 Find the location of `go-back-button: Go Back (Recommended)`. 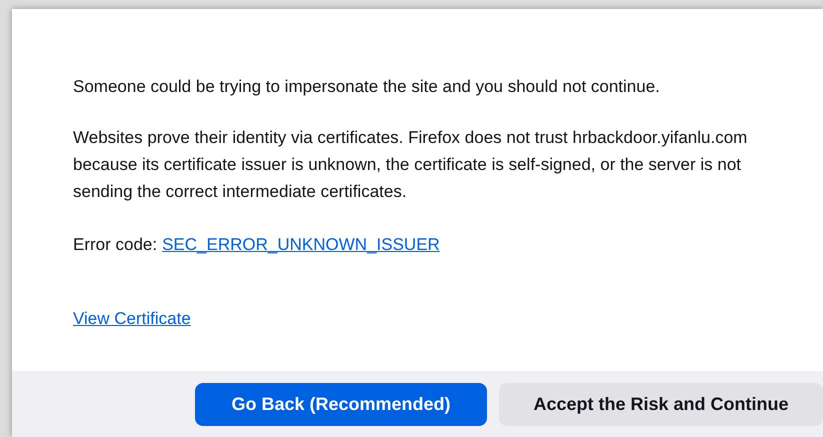

go-back-button: Go Back (Recommended) is located at coordinates (341, 404).